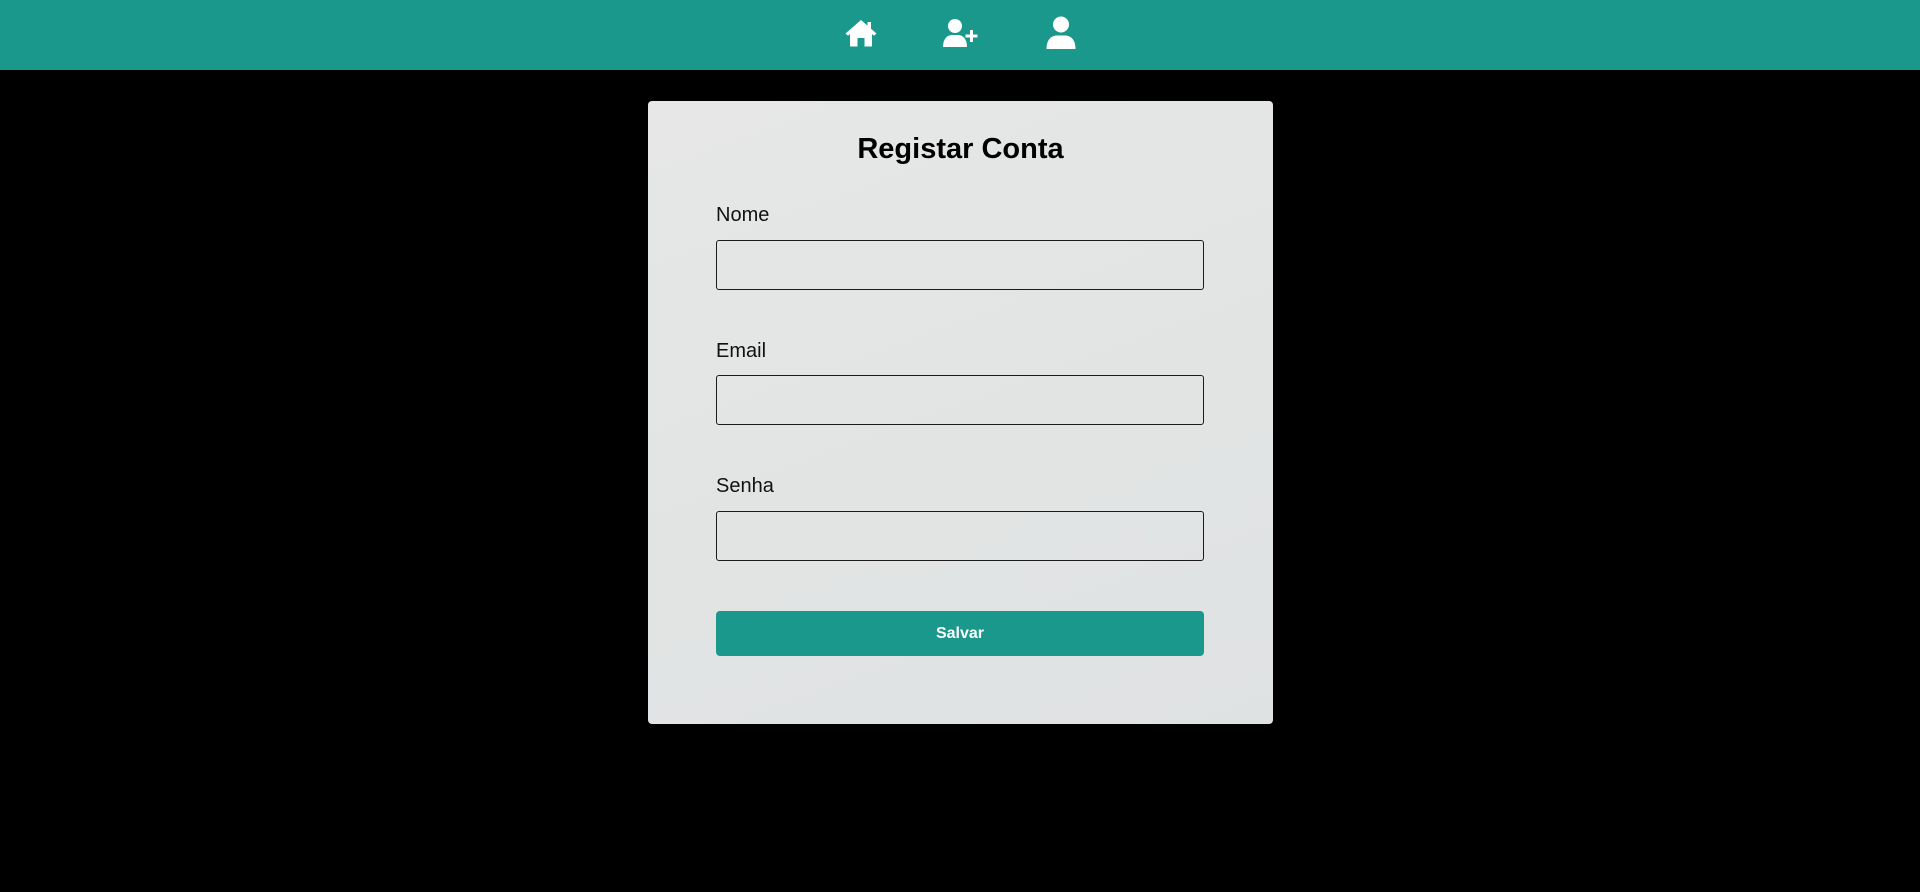  I want to click on top-navbar, so click(960, 35).